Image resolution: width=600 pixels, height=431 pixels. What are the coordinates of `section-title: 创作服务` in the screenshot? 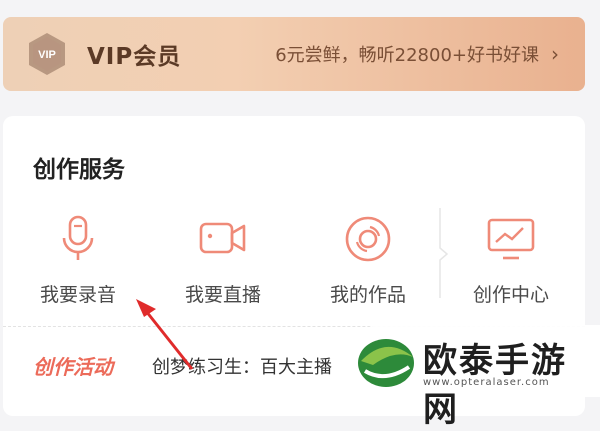 It's located at (79, 170).